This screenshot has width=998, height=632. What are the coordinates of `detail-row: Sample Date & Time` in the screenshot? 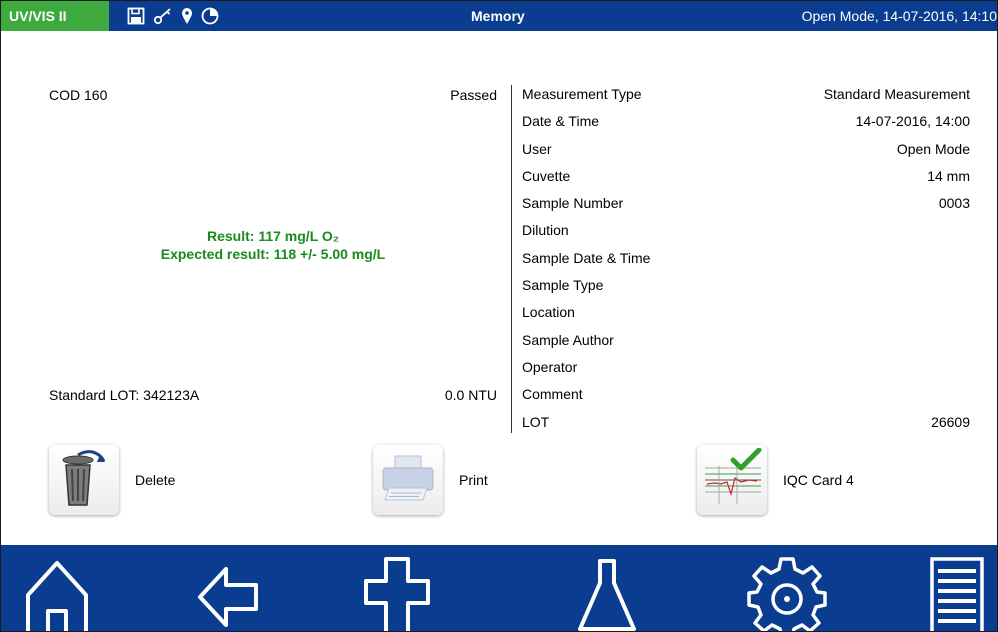 It's located at (746, 258).